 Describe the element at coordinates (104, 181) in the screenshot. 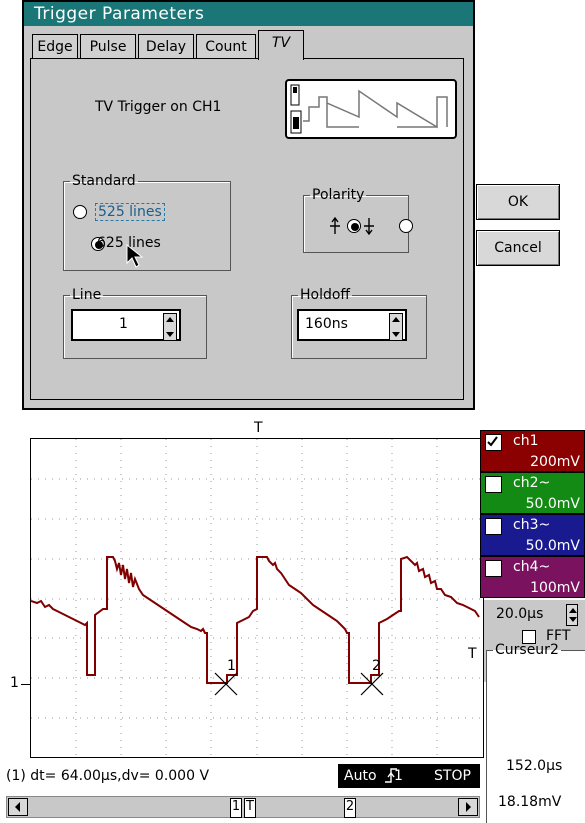

I see `standard-legend: Standard` at that location.